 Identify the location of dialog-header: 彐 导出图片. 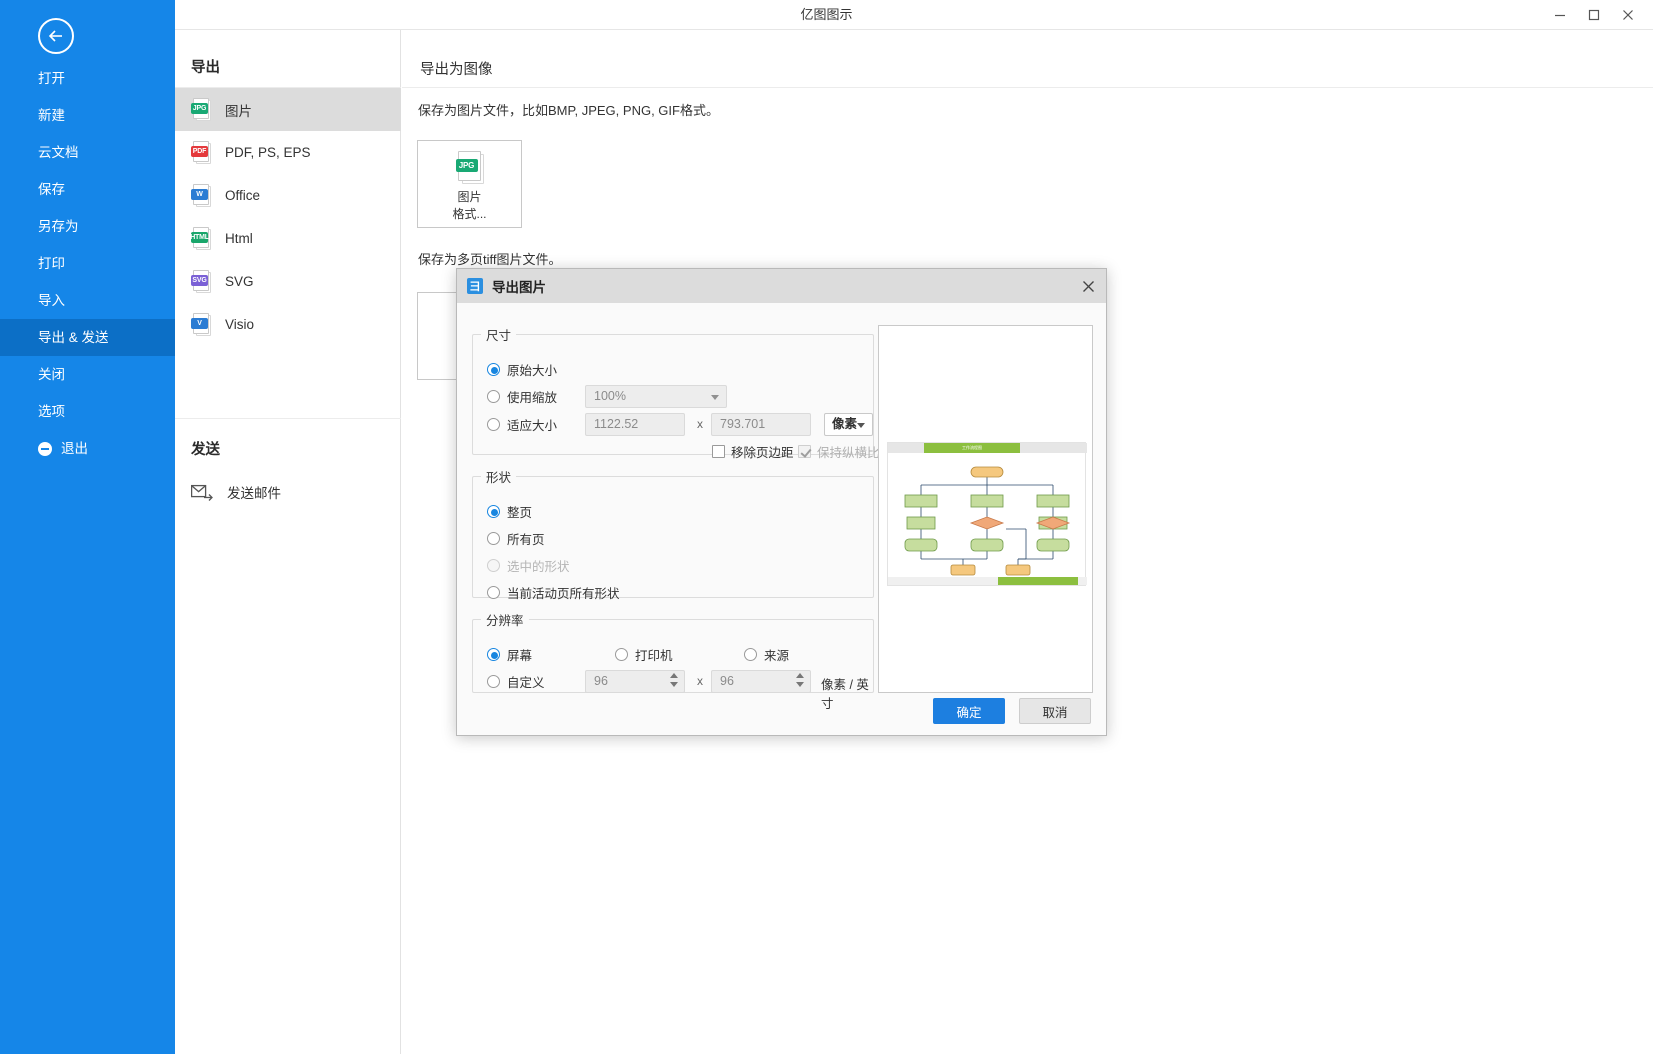
(781, 286).